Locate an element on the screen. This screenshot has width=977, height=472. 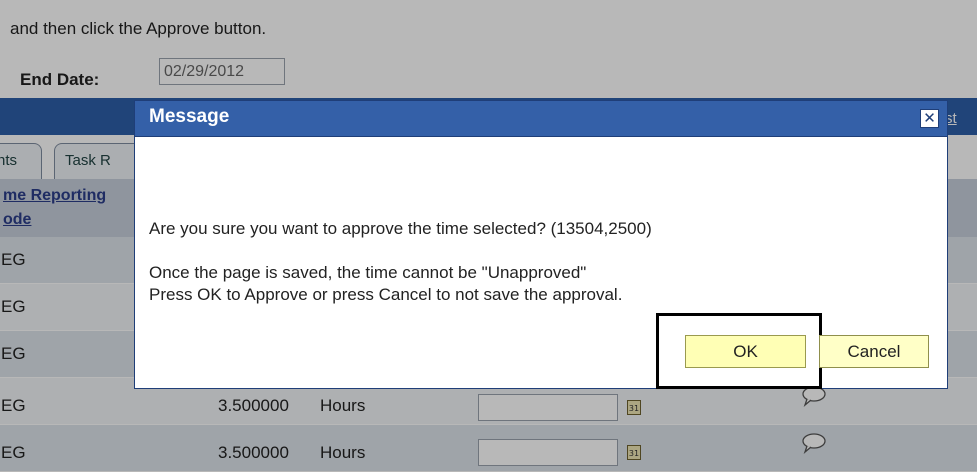
ok-button: OK is located at coordinates (745, 351).